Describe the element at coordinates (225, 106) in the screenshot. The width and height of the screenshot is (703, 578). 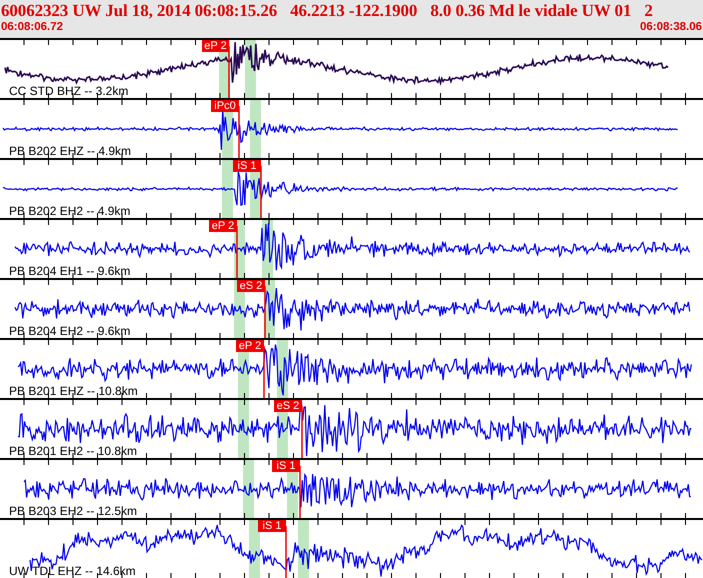
I see `pick-label: iPc0` at that location.